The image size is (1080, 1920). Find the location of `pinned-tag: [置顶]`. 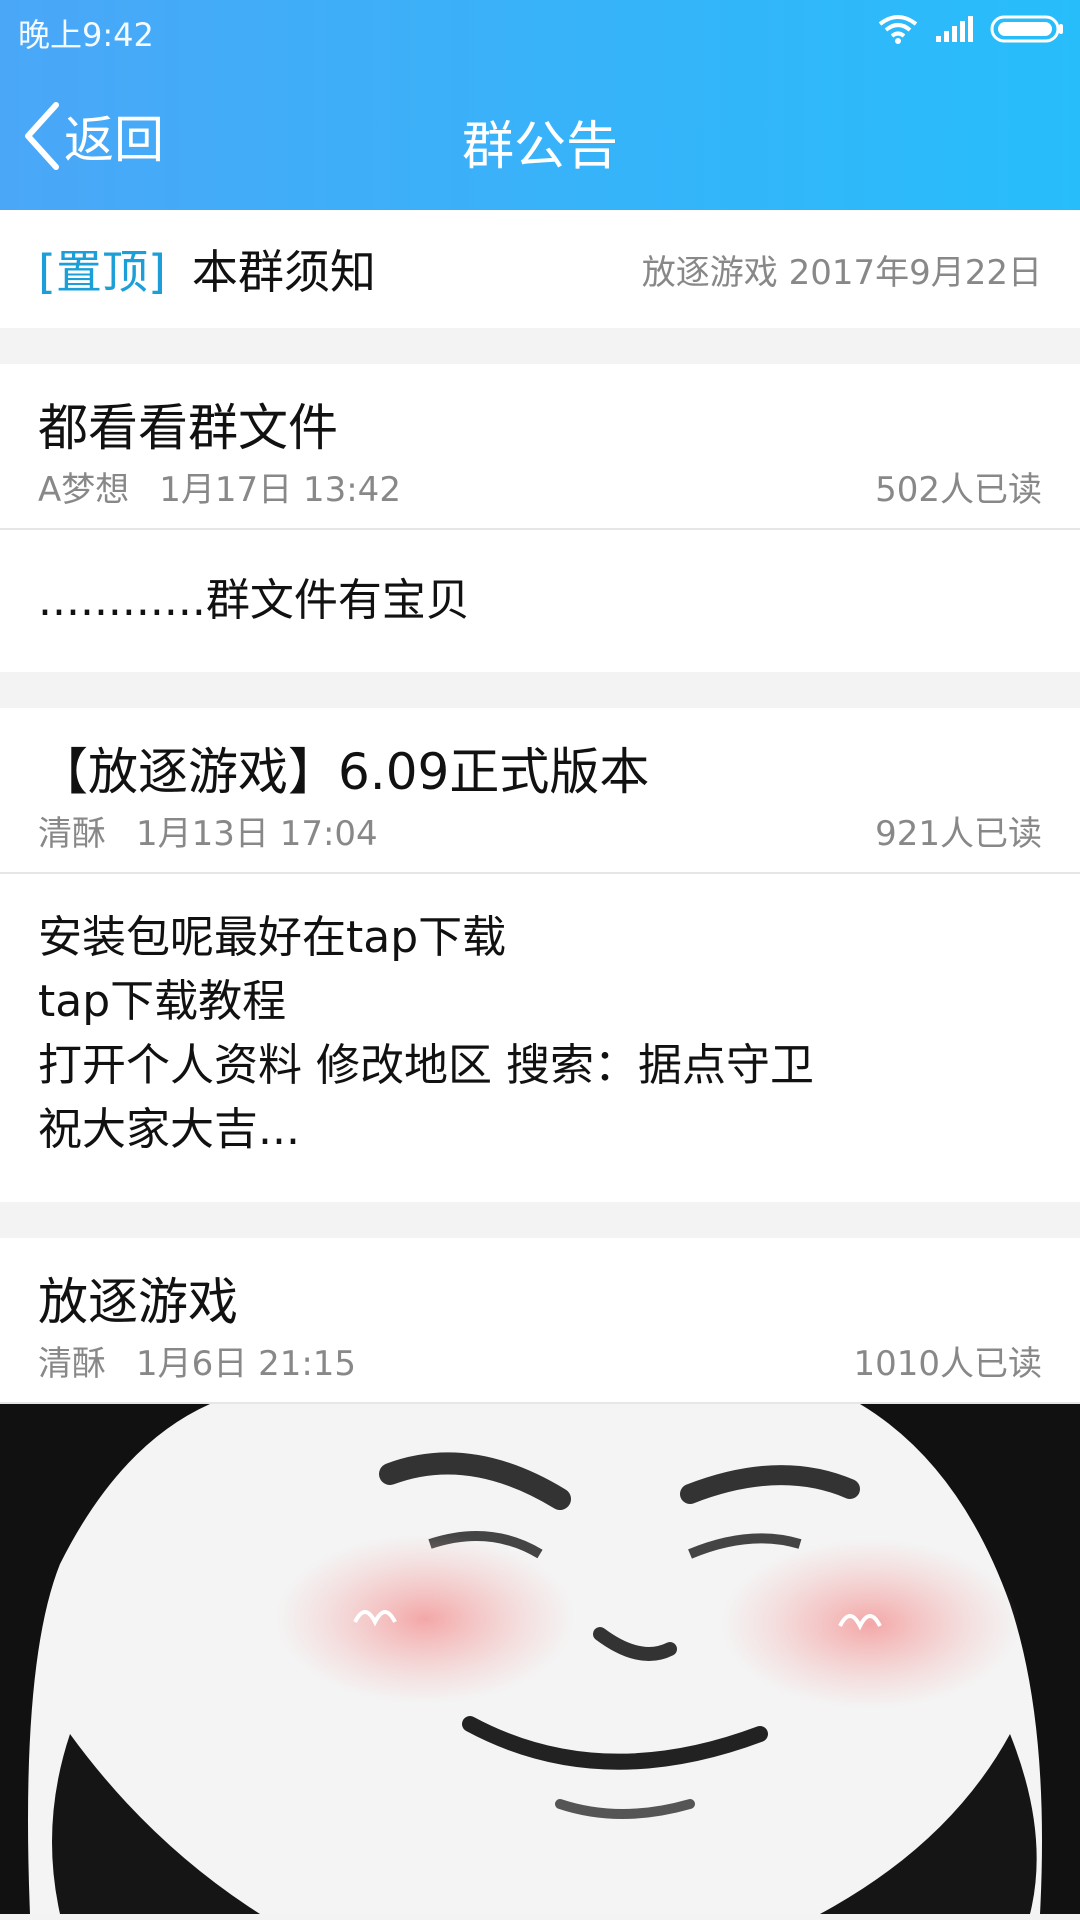

pinned-tag: [置顶] is located at coordinates (102, 272).